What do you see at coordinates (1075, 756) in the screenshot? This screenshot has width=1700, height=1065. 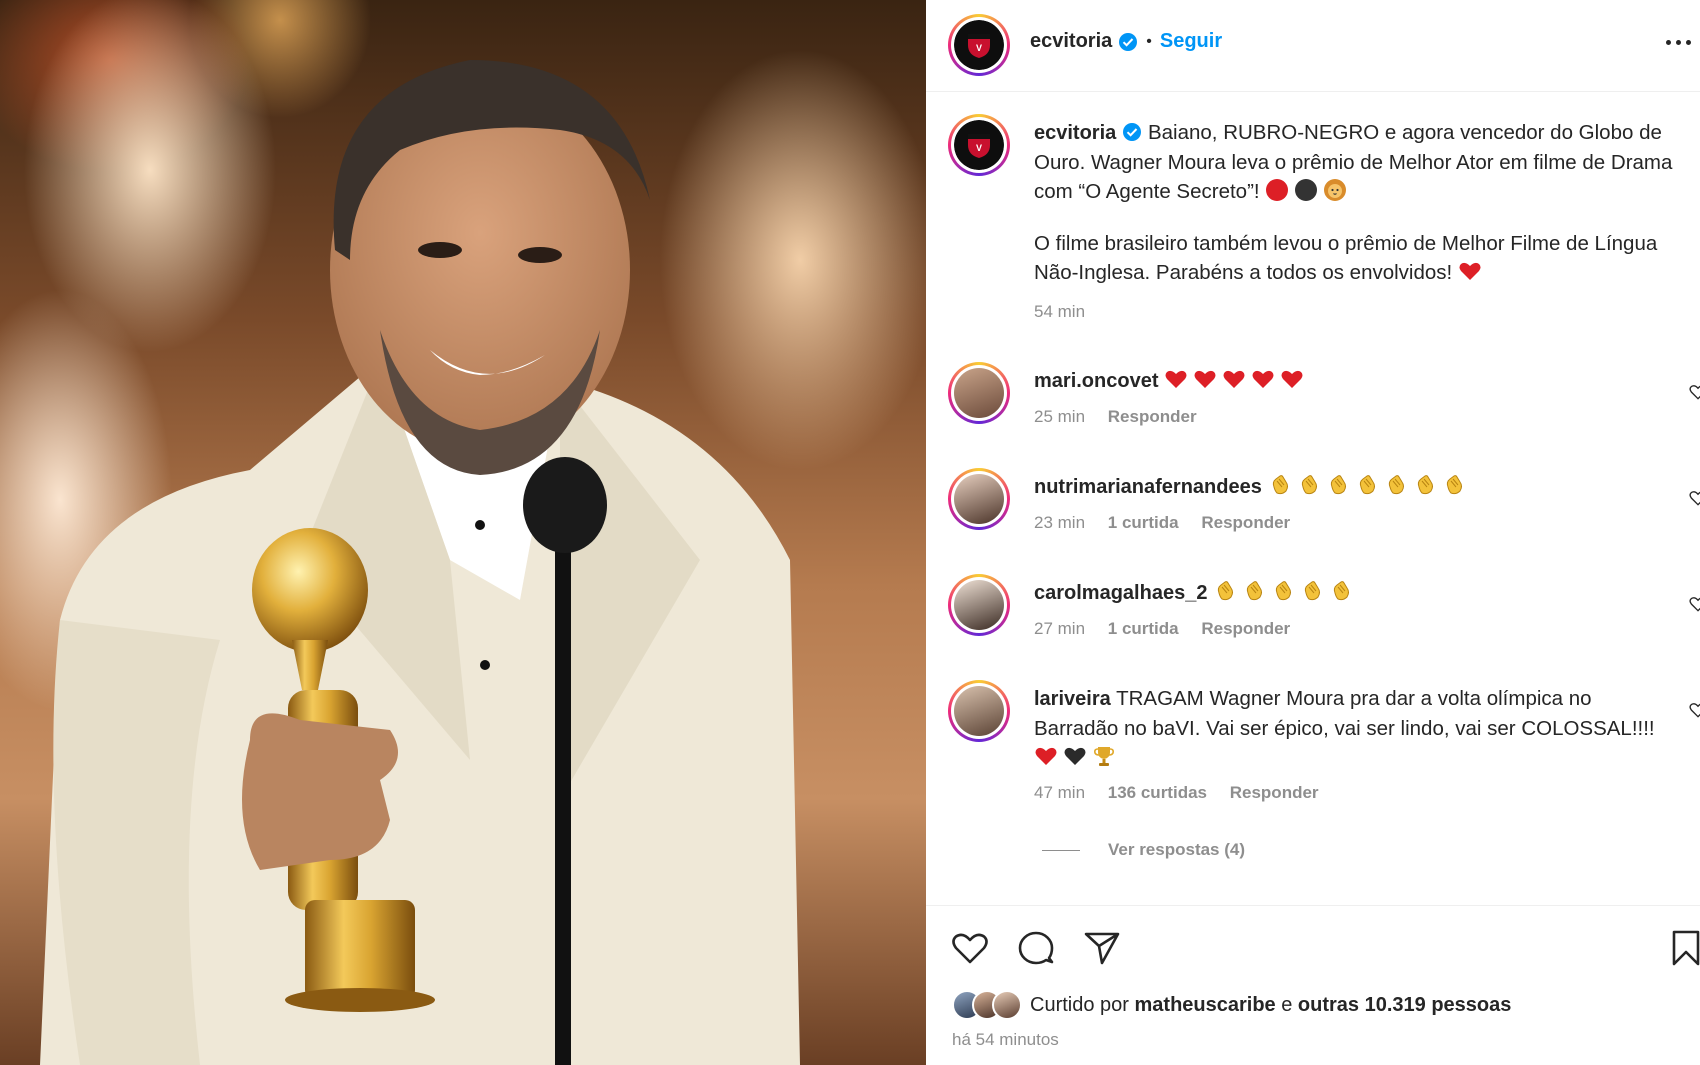 I see `black-heart-icon` at bounding box center [1075, 756].